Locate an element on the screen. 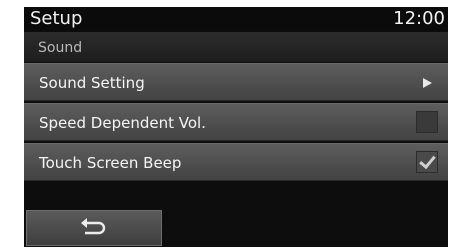  menu-item-label: Speed Dependent Vol. is located at coordinates (122, 123).